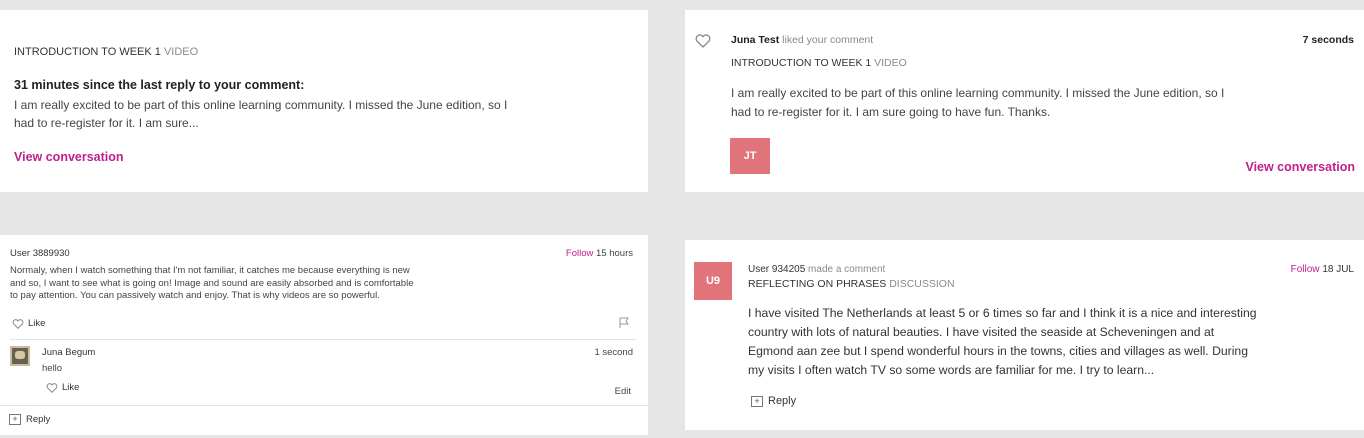 This screenshot has height=438, width=1364. What do you see at coordinates (828, 40) in the screenshot?
I see `activity-text: liked your comment` at bounding box center [828, 40].